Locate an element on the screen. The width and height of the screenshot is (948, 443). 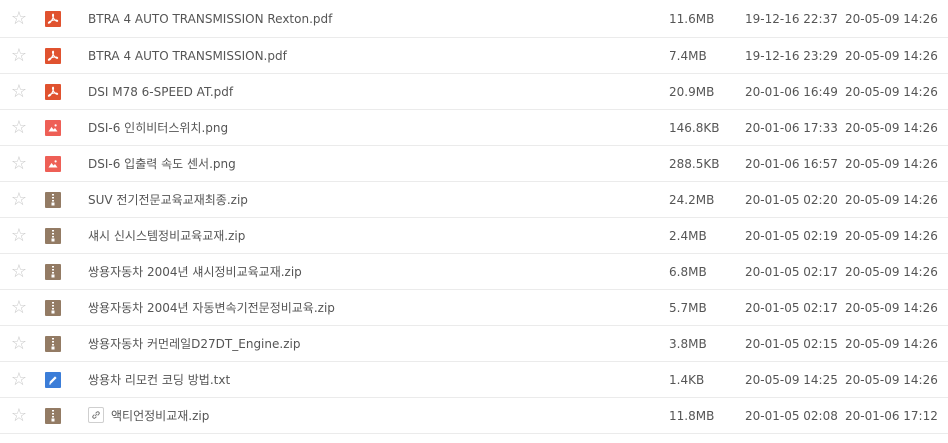
file-name-text: 쌍용차 리모컨 코딩 방법.txt is located at coordinates (159, 380).